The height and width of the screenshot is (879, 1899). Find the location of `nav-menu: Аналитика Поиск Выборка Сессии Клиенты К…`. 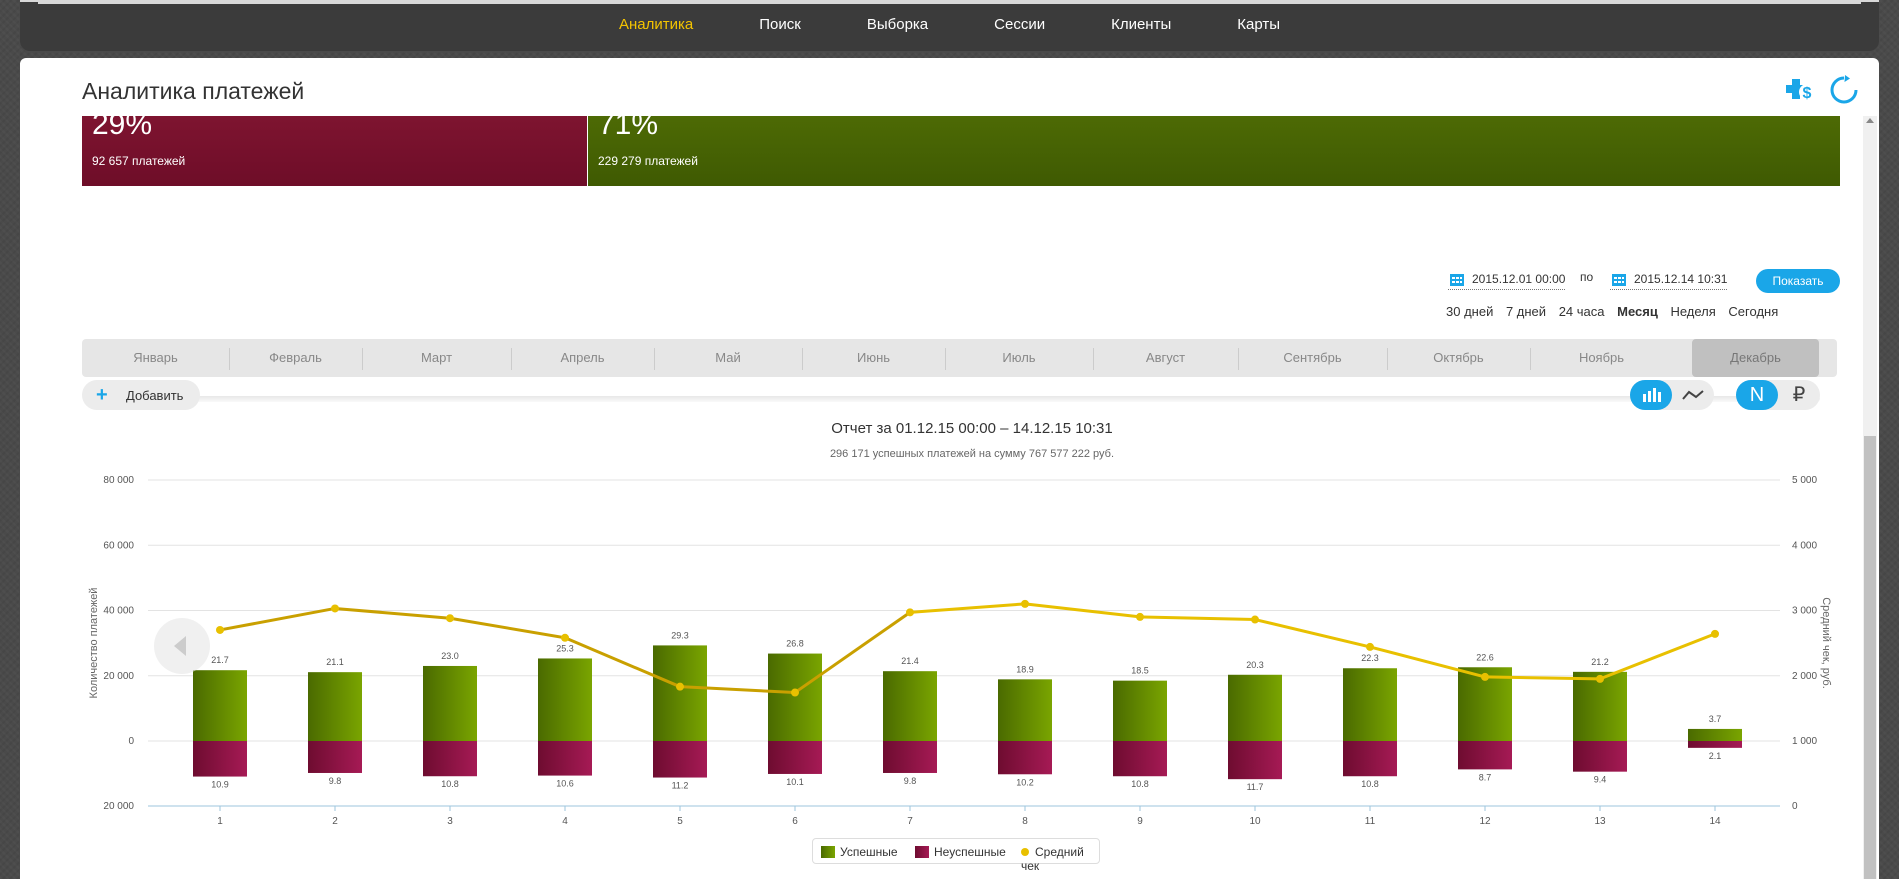

nav-menu: Аналитика Поиск Выборка Сессии Клиенты К… is located at coordinates (949, 24).